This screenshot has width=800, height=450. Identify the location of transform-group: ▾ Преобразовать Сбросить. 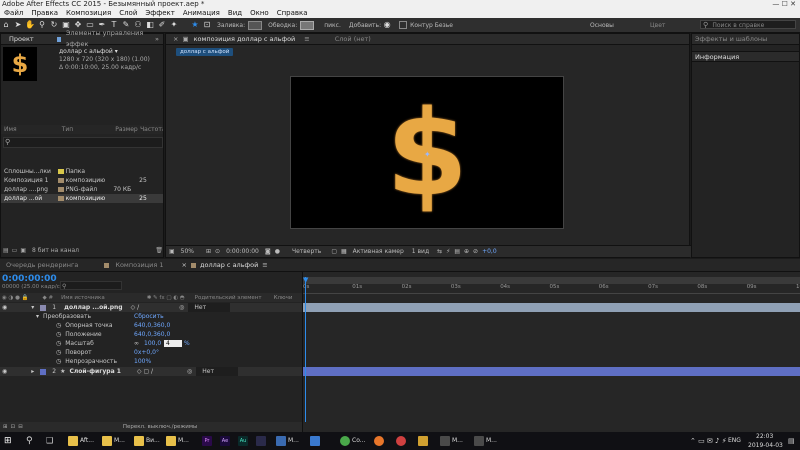
(166, 316).